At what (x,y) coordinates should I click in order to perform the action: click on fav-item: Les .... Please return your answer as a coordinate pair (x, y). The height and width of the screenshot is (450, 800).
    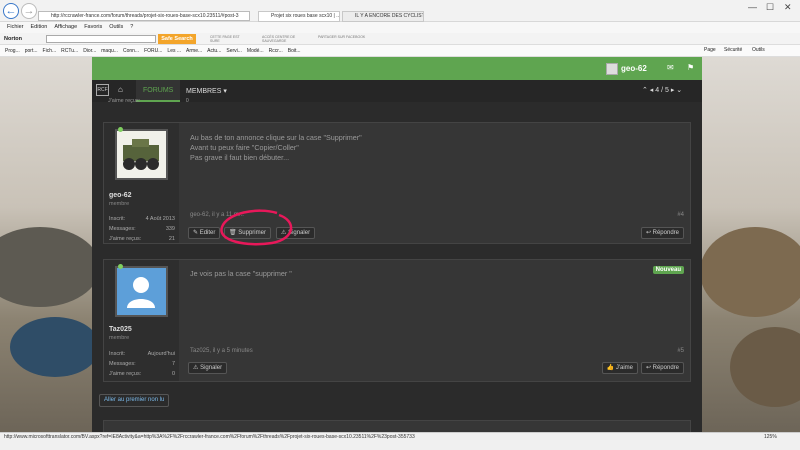
    Looking at the image, I should click on (174, 50).